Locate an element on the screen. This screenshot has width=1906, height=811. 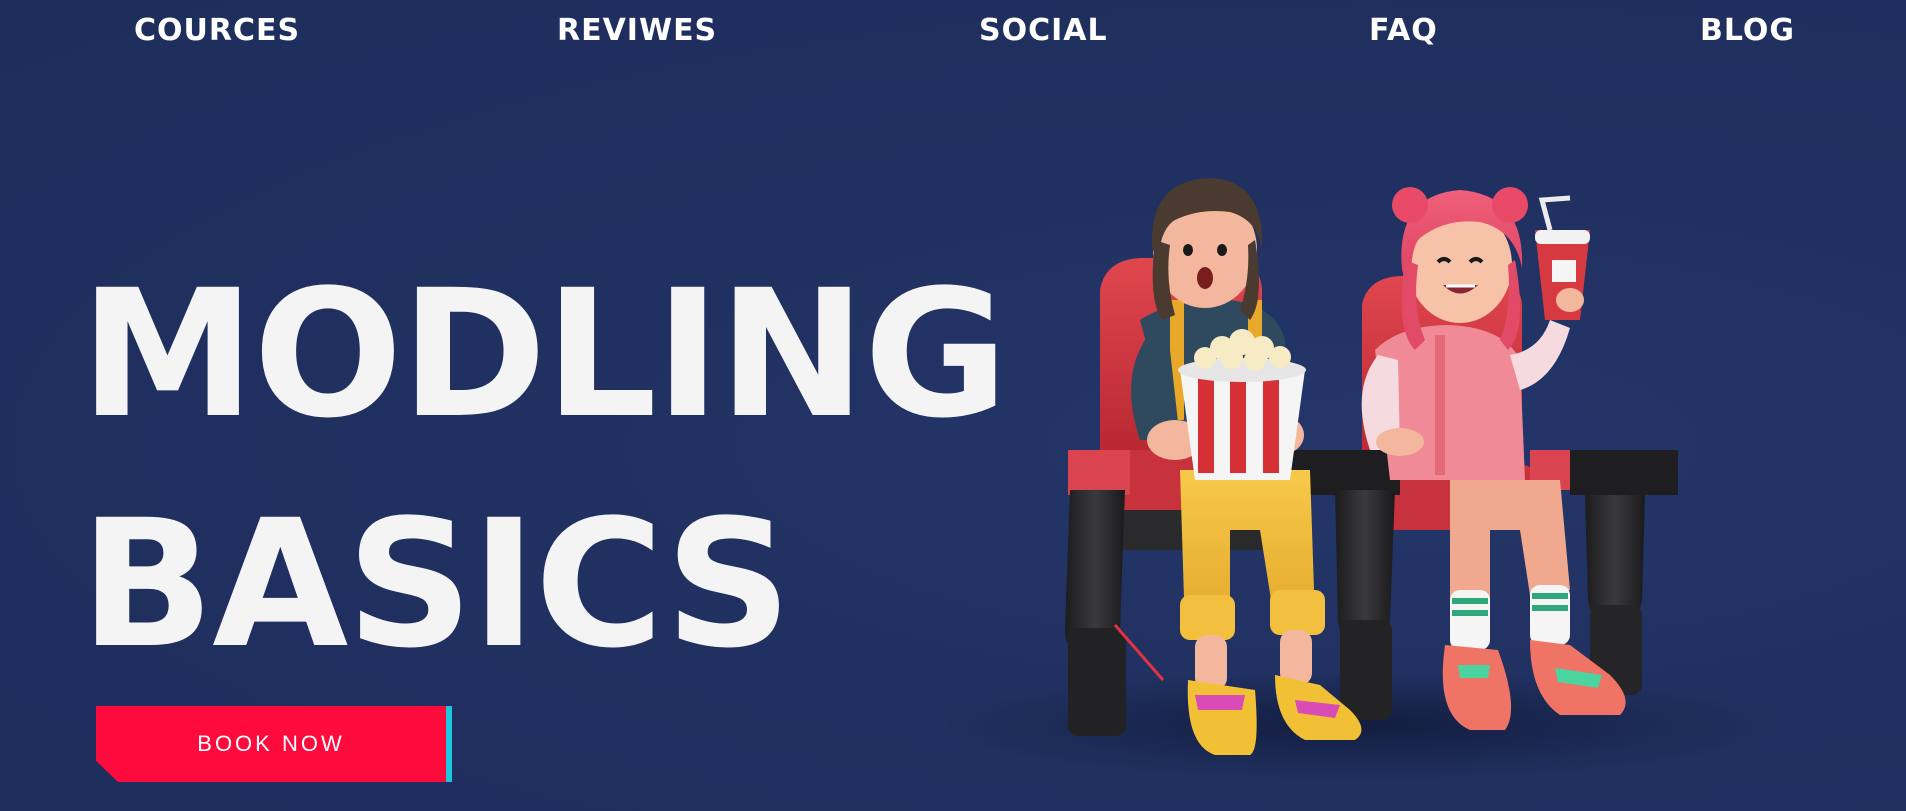
nav-item-blog: BLOG is located at coordinates (1747, 31).